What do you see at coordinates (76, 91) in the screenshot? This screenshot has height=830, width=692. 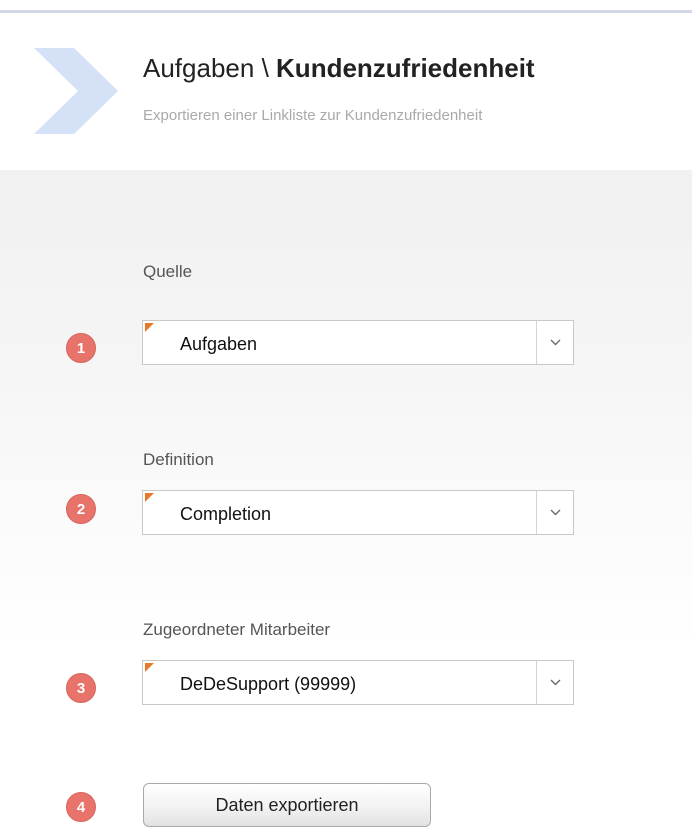 I see `chevron-right-icon` at bounding box center [76, 91].